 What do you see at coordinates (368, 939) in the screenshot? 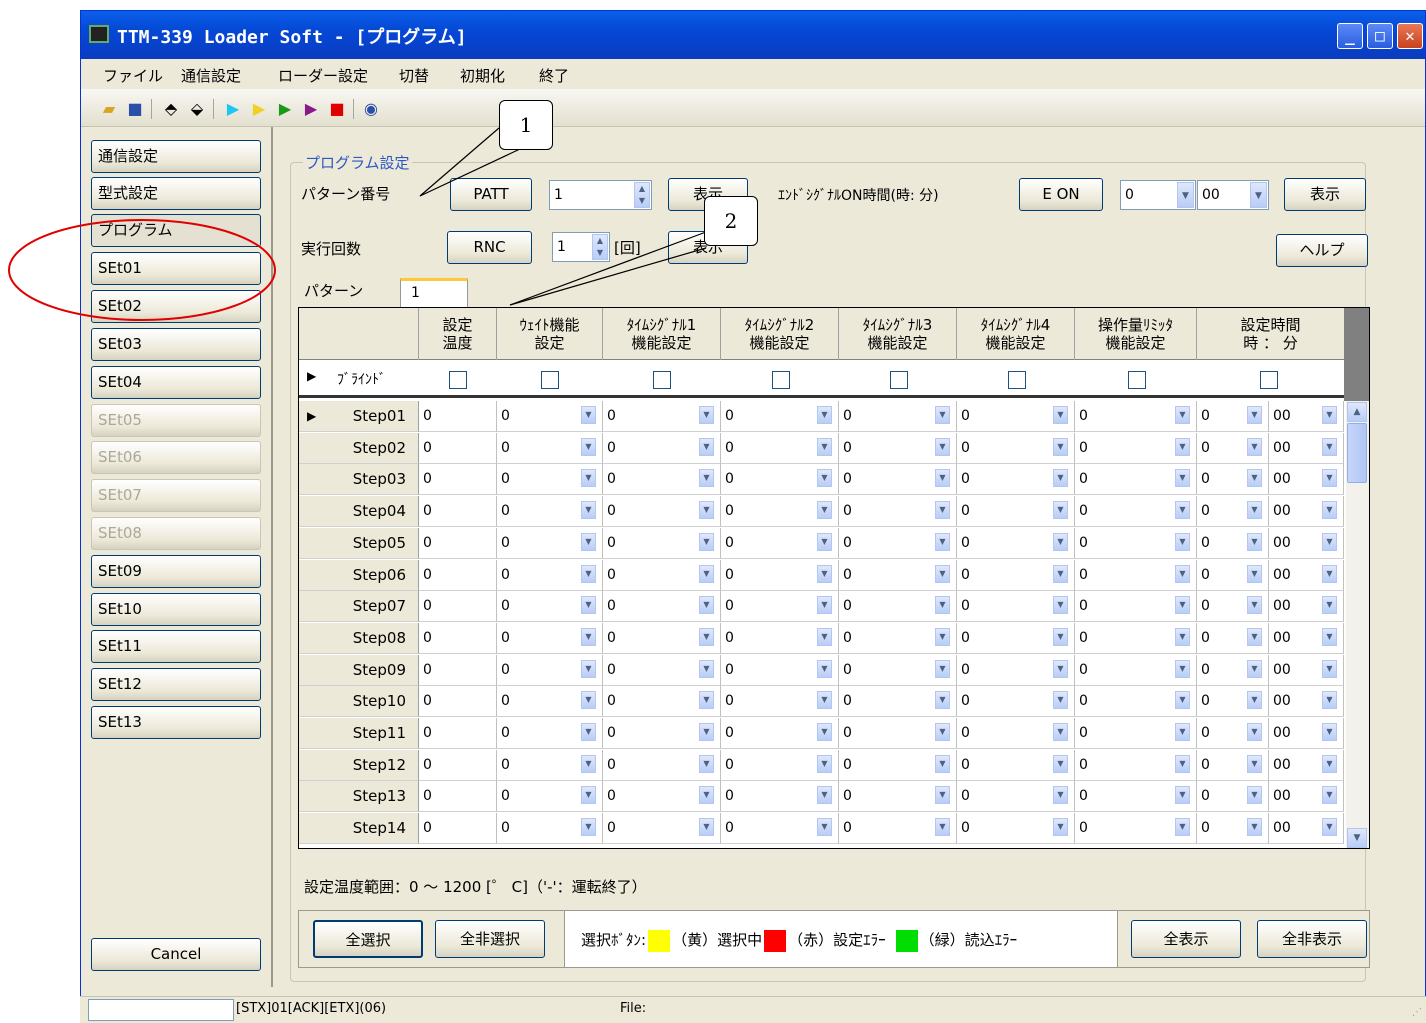
I see `select-all-button: 全選択` at bounding box center [368, 939].